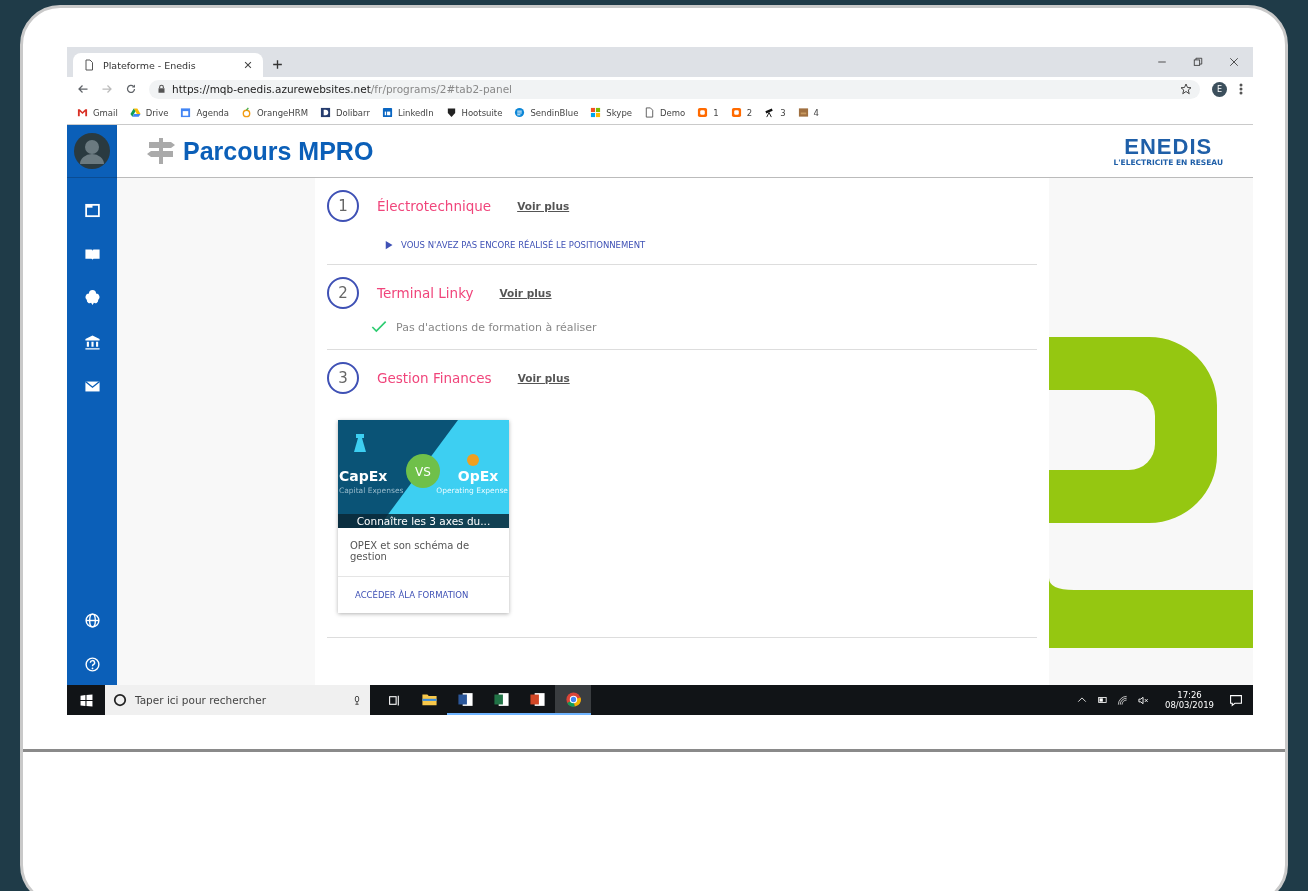 This screenshot has width=1308, height=891. I want to click on bank-icon, so click(92, 342).